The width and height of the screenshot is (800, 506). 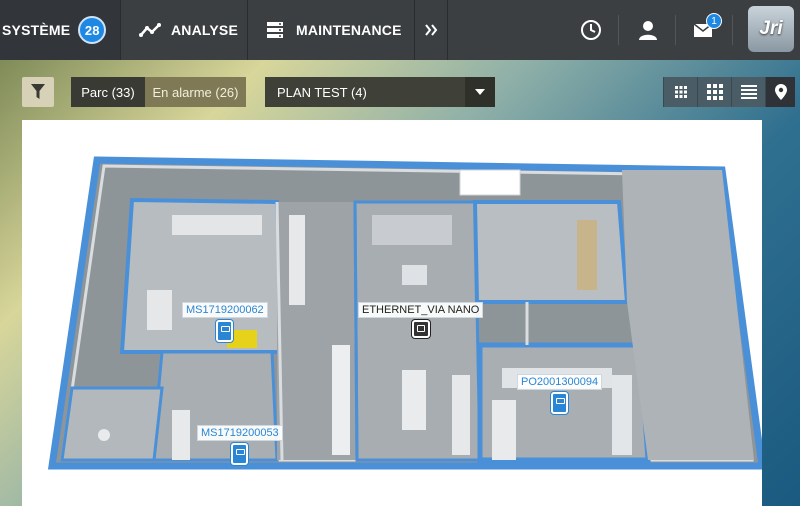 I want to click on plan-select-arrow, so click(x=480, y=92).